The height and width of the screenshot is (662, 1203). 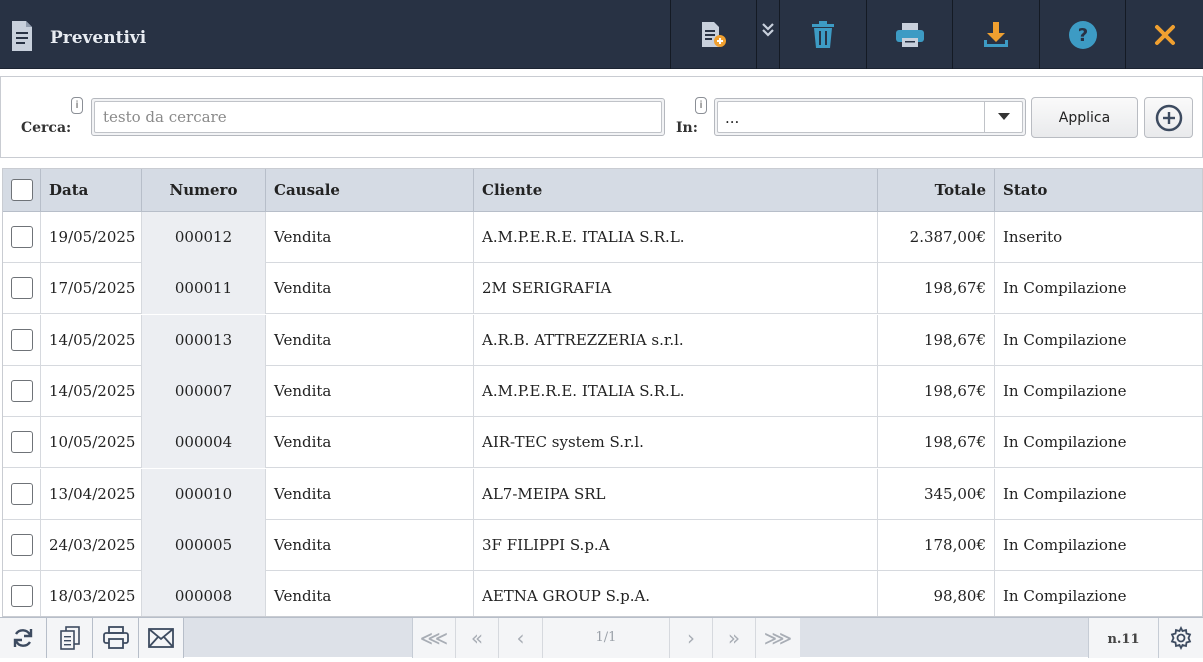 I want to click on new-document-icon, so click(x=713, y=34).